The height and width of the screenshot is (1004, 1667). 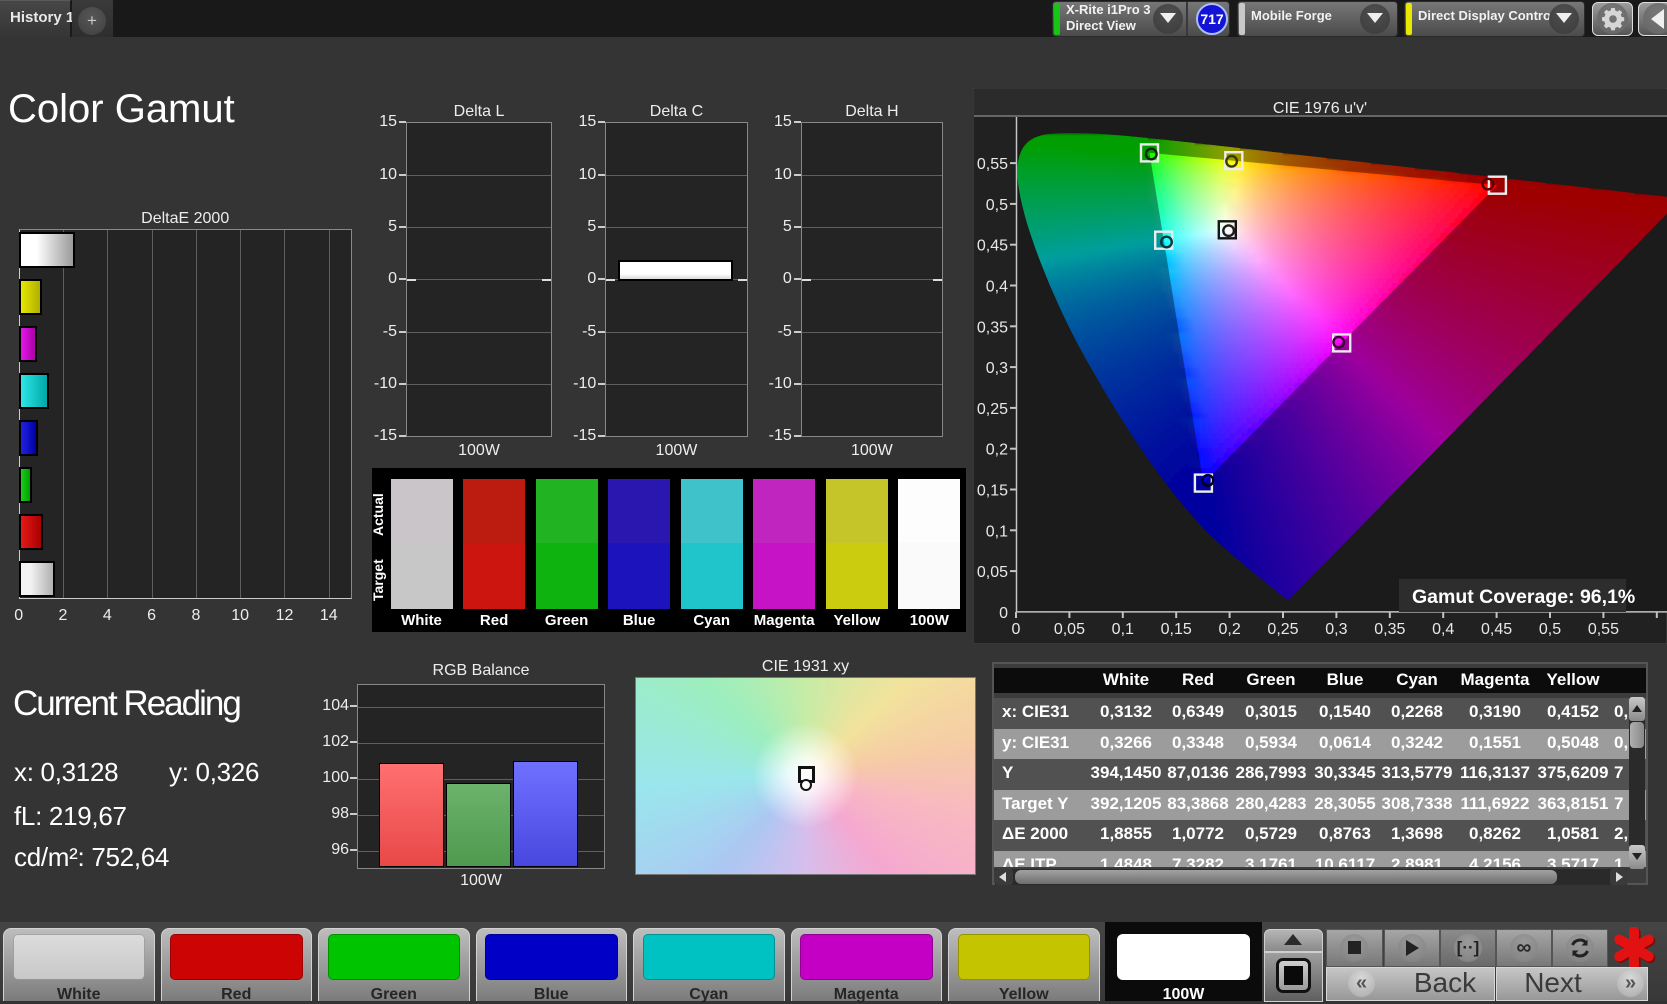 I want to click on svg-text: Gamut Coverage: 96,1%, so click(x=1523, y=597).